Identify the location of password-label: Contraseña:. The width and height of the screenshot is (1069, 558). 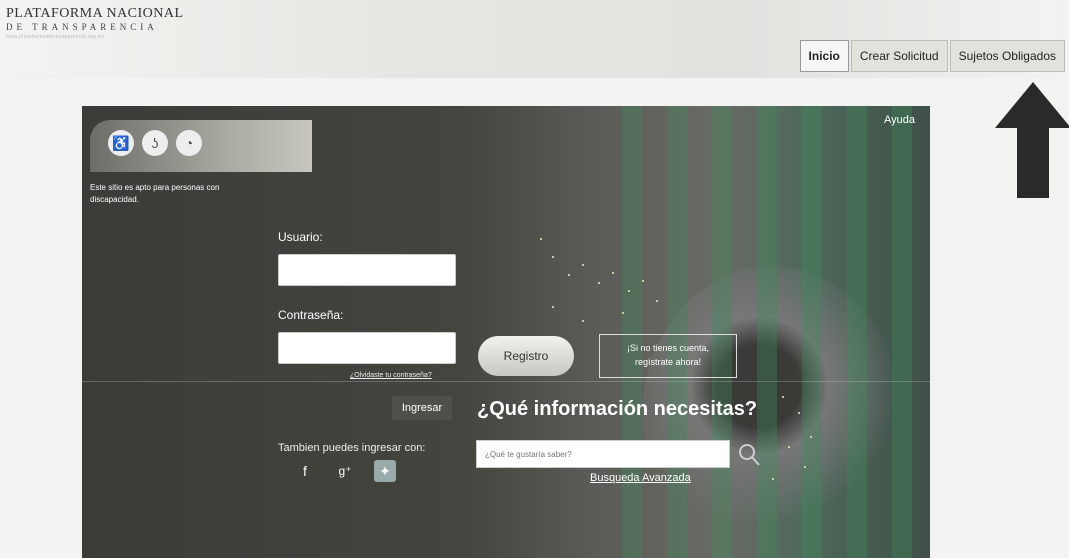
(311, 315).